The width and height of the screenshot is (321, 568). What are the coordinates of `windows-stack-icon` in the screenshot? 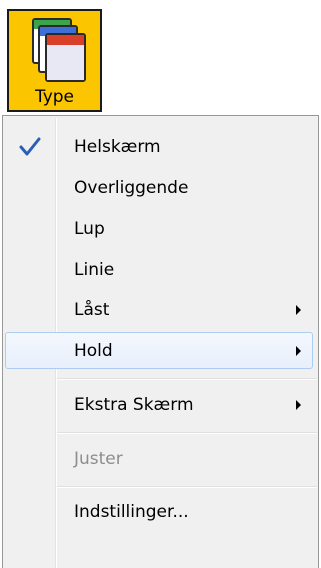 It's located at (59, 50).